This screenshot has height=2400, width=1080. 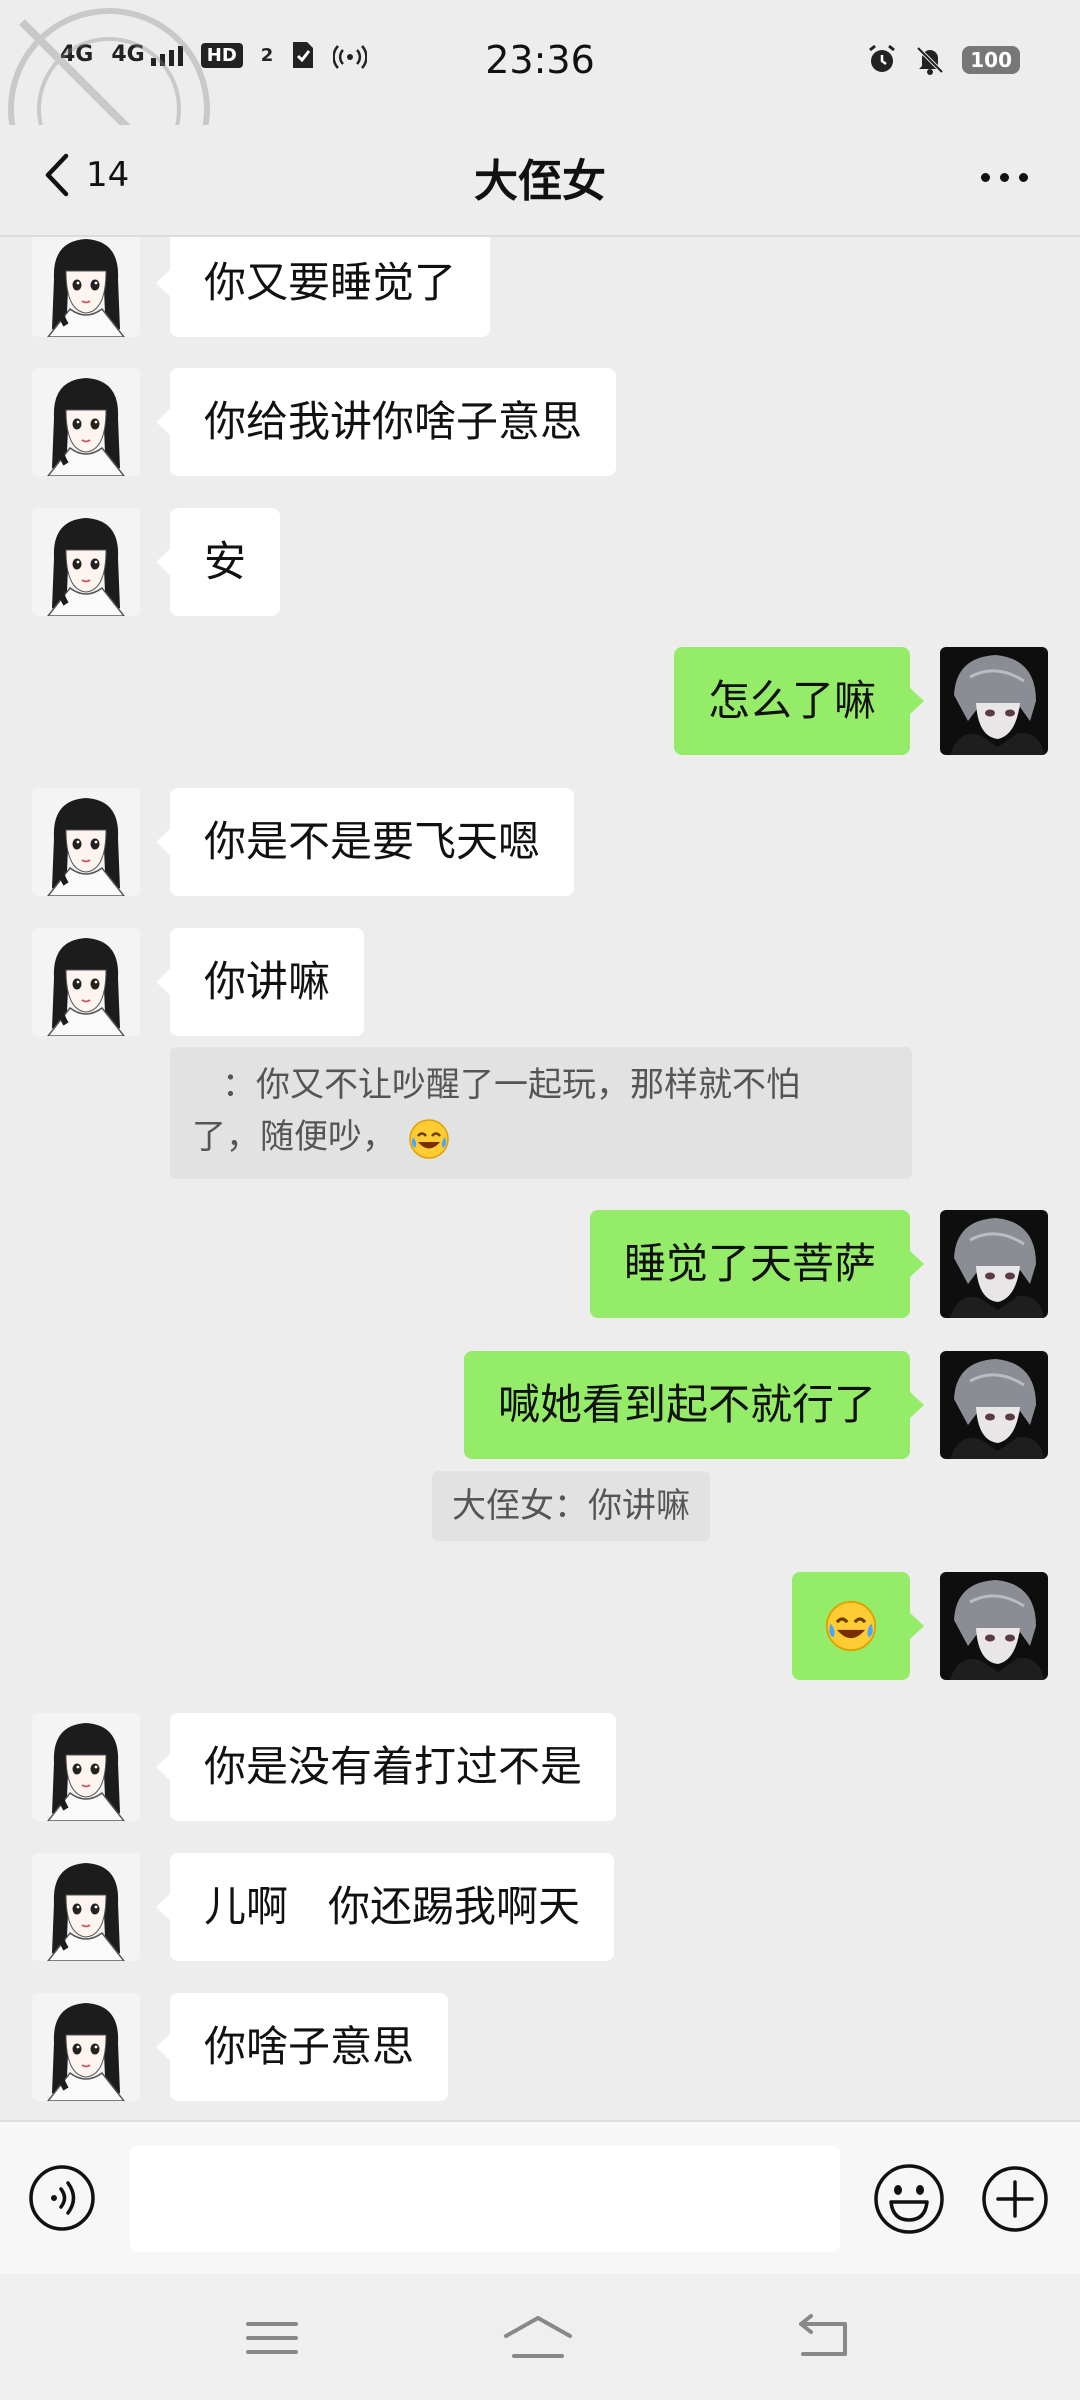 I want to click on message-bubble: 你又要睡觉了, so click(x=323, y=287).